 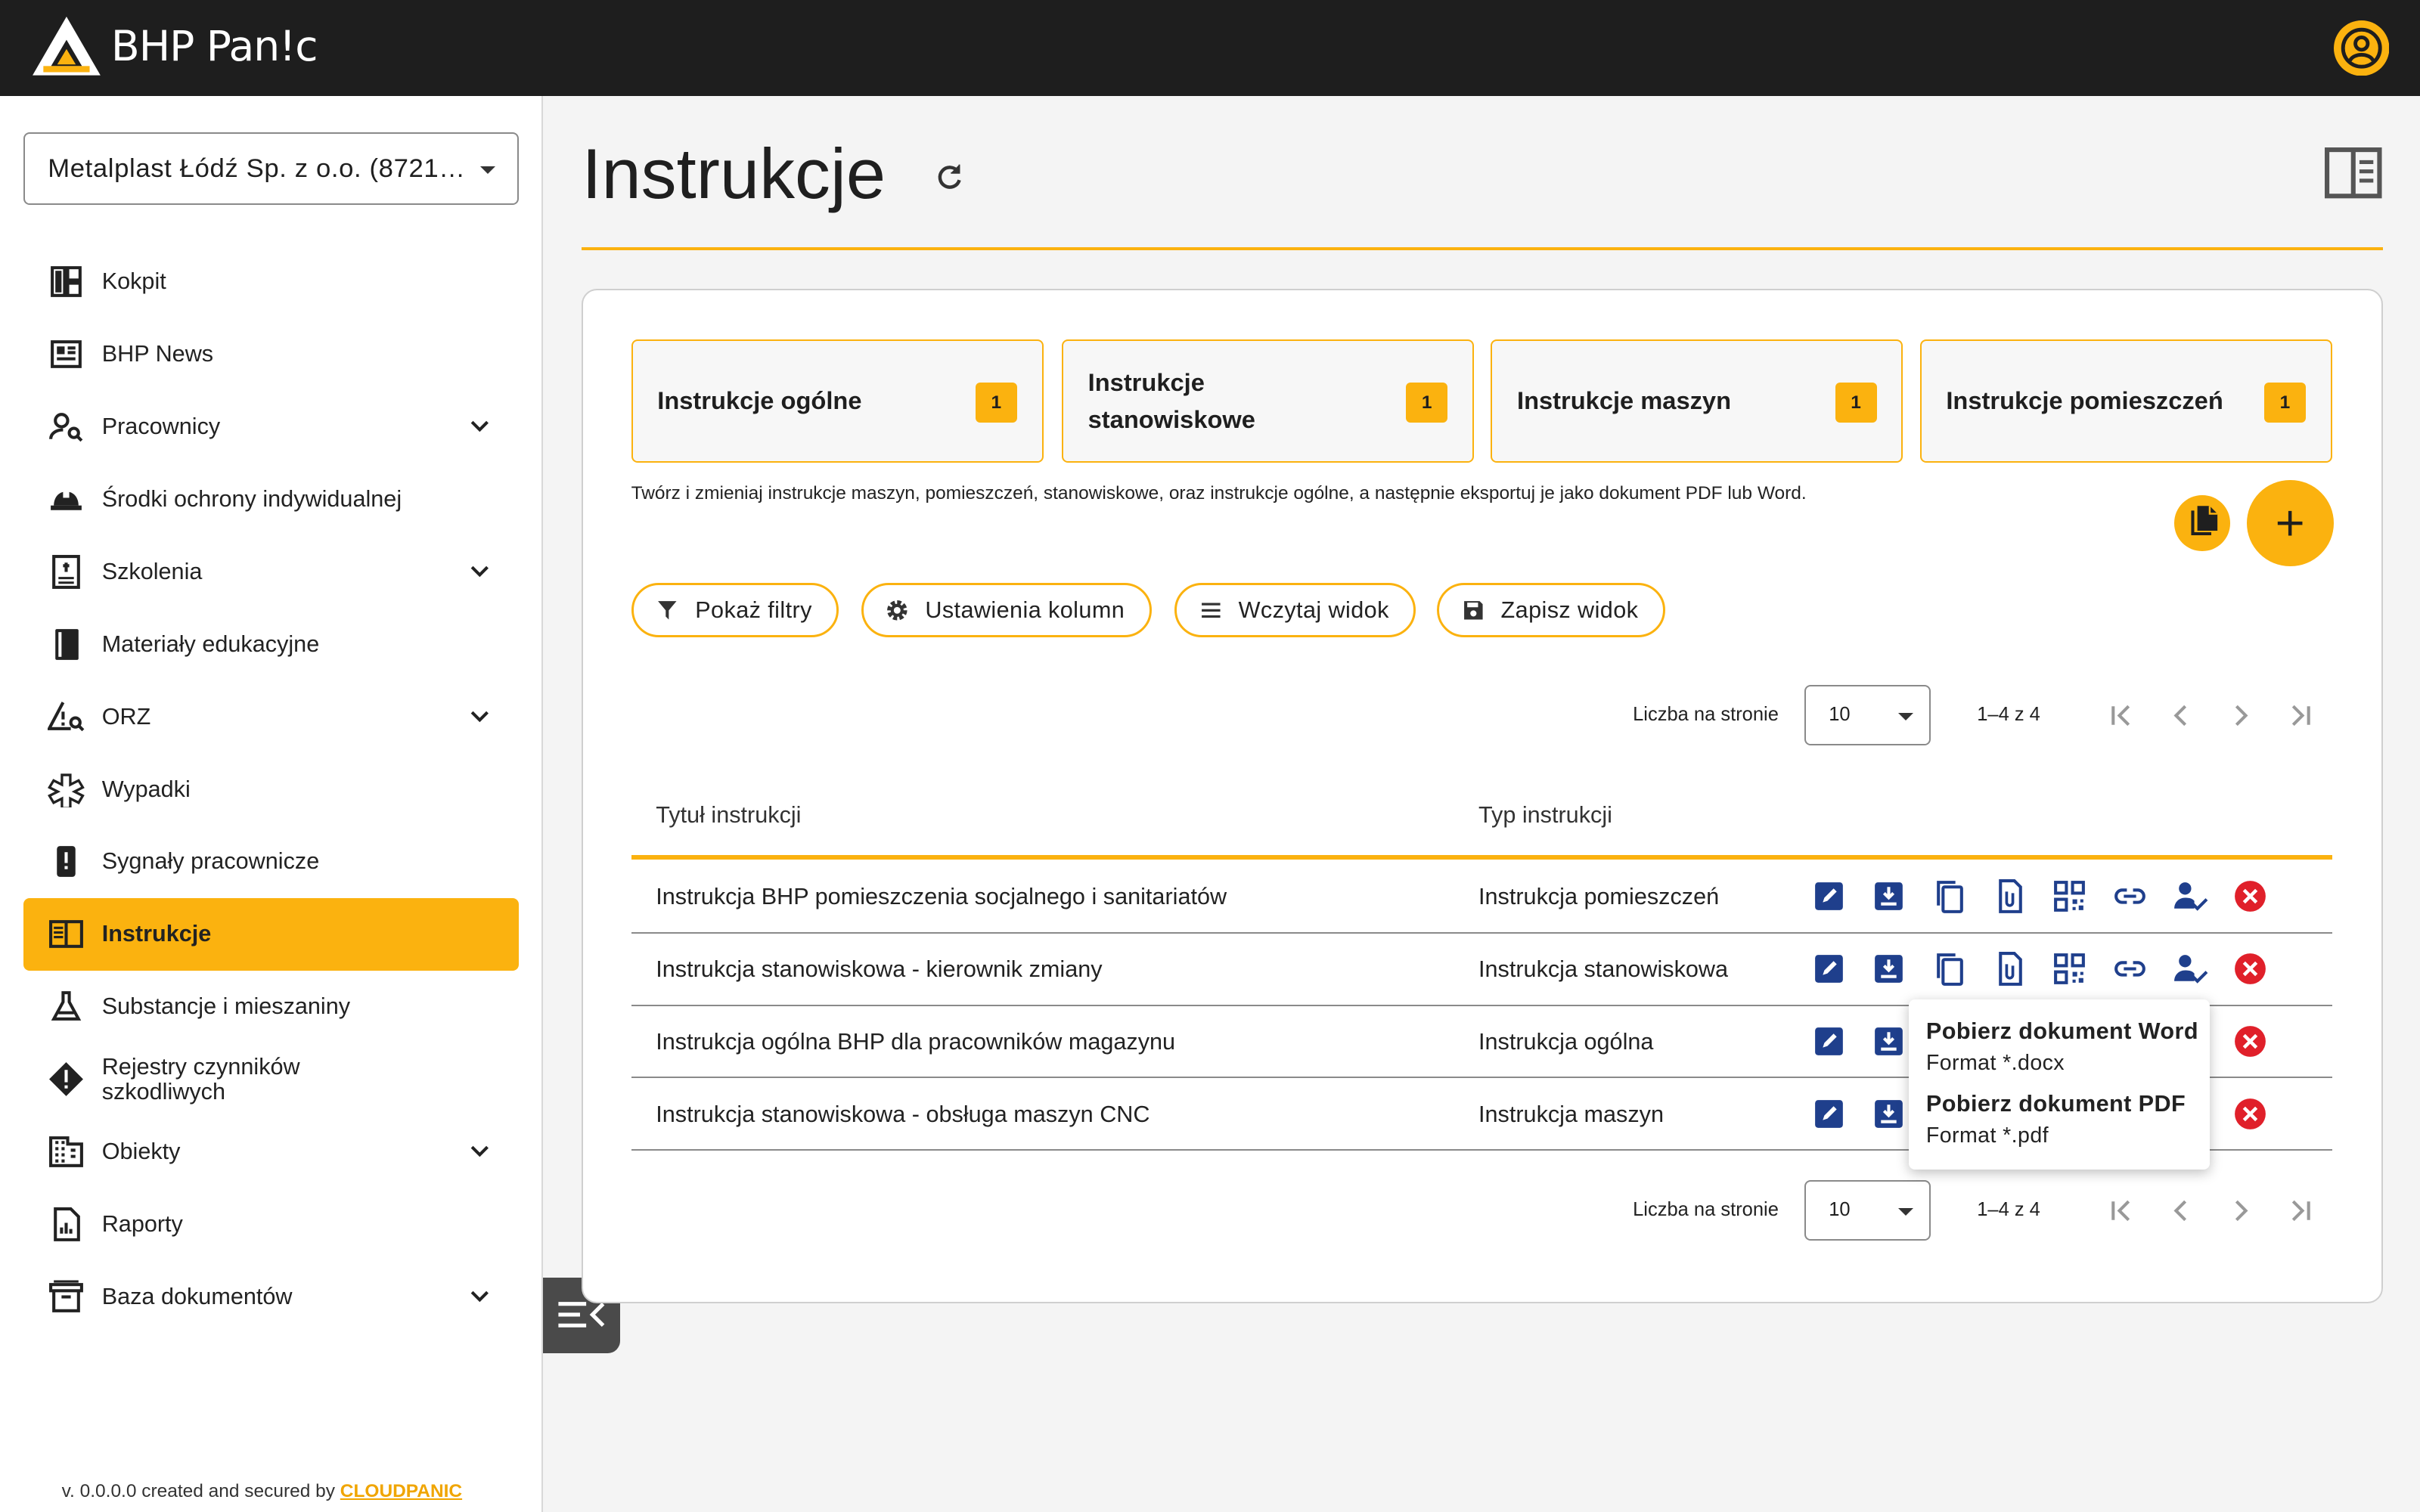 What do you see at coordinates (2361, 48) in the screenshot?
I see `user-account-icon` at bounding box center [2361, 48].